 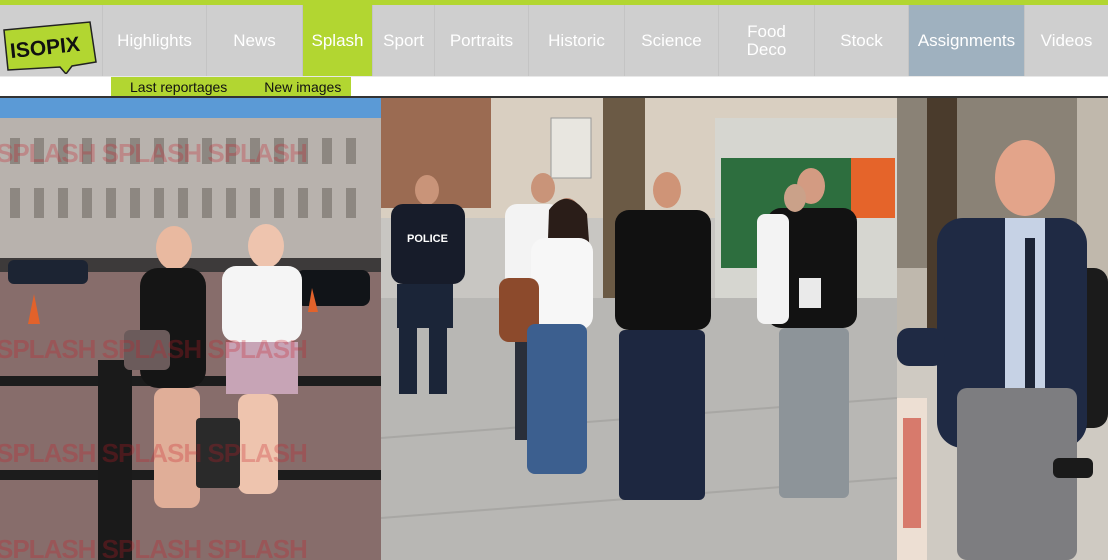 What do you see at coordinates (766, 40) in the screenshot?
I see `nav-food-deco: Food Deco` at bounding box center [766, 40].